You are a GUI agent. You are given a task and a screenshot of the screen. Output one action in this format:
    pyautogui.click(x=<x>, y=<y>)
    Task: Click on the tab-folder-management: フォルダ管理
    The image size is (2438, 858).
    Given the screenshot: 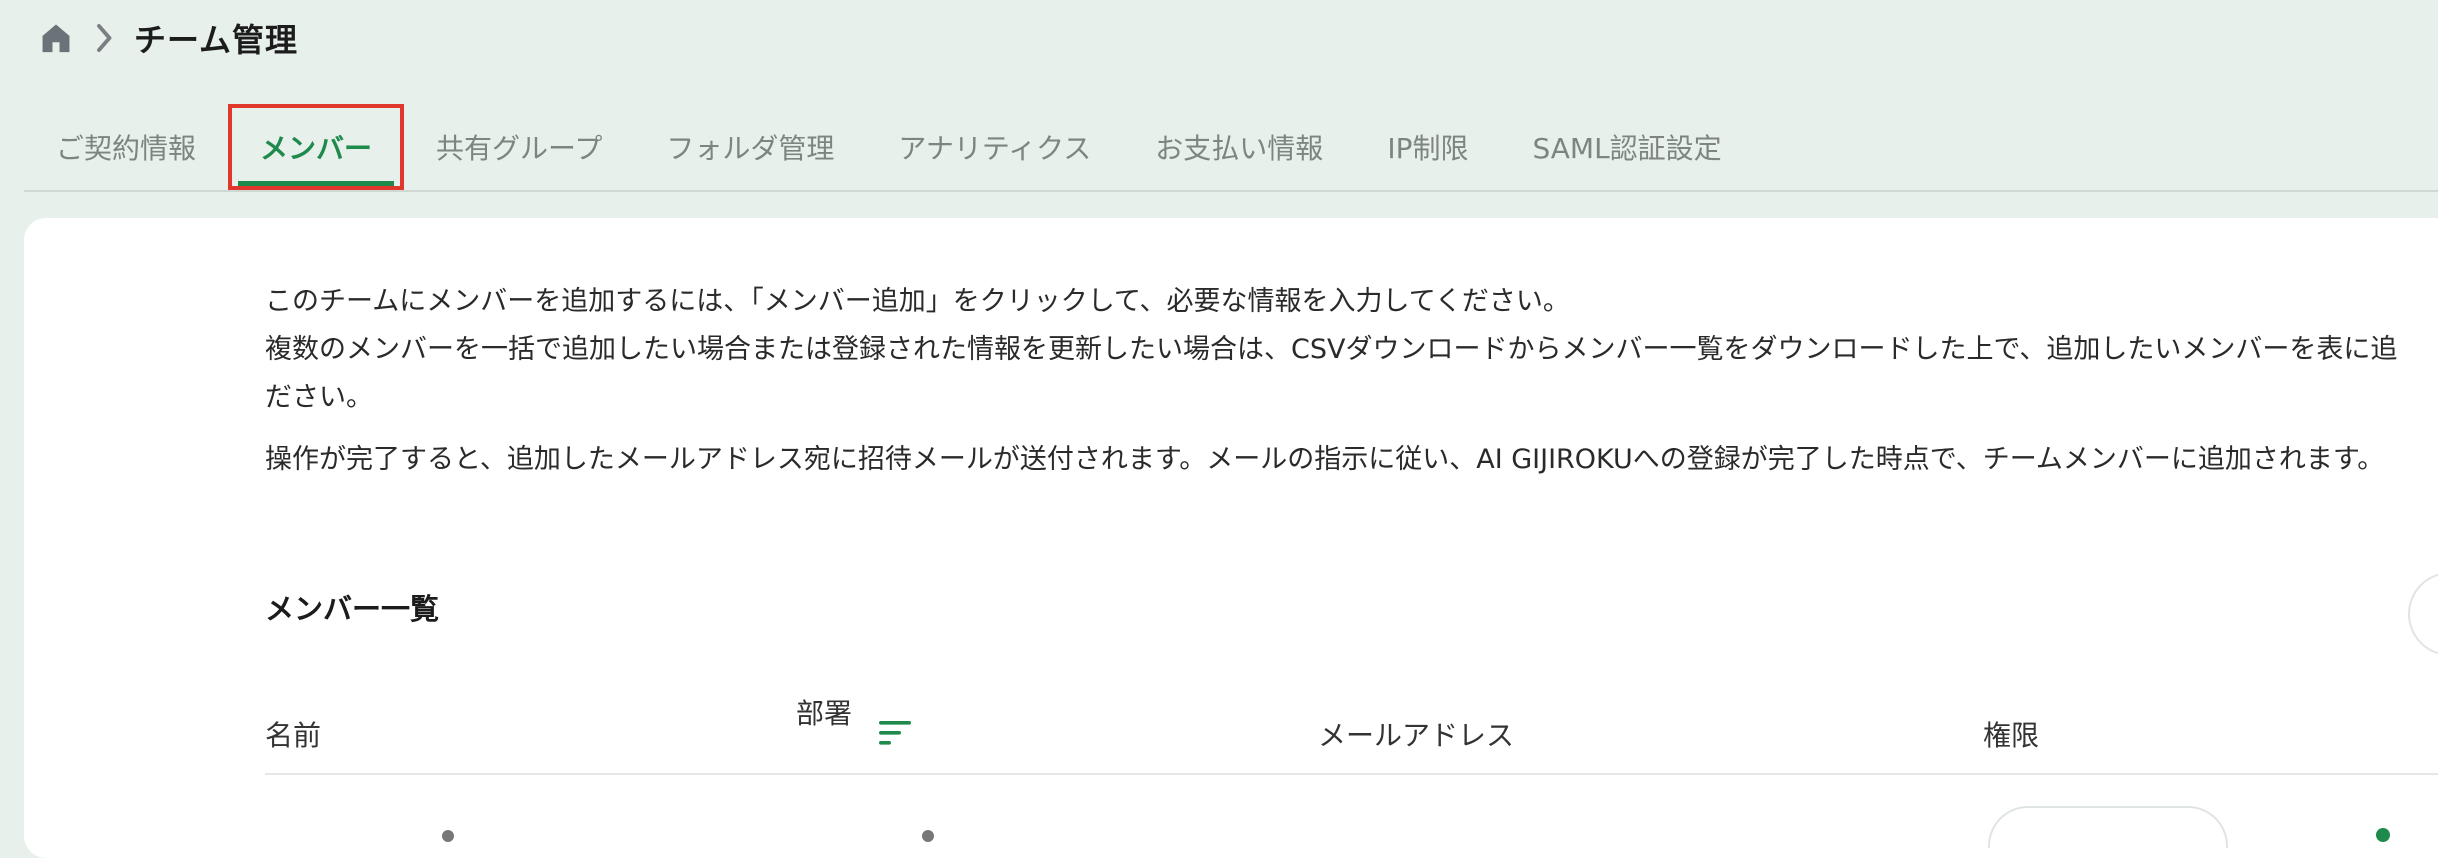 What is the action you would take?
    pyautogui.click(x=750, y=147)
    